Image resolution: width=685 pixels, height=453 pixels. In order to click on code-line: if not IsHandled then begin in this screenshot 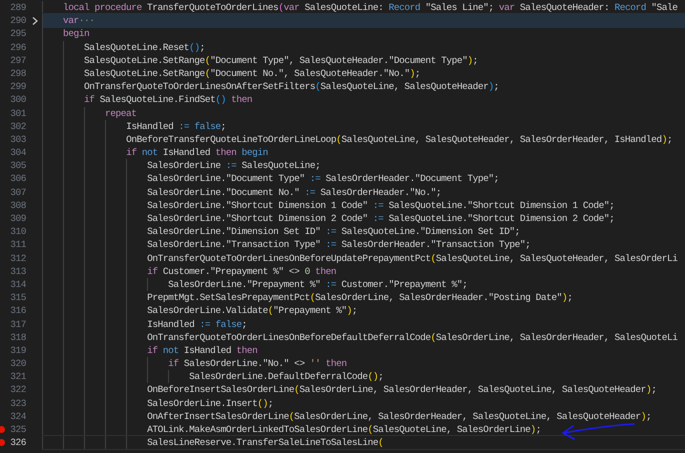, I will do `click(363, 152)`.